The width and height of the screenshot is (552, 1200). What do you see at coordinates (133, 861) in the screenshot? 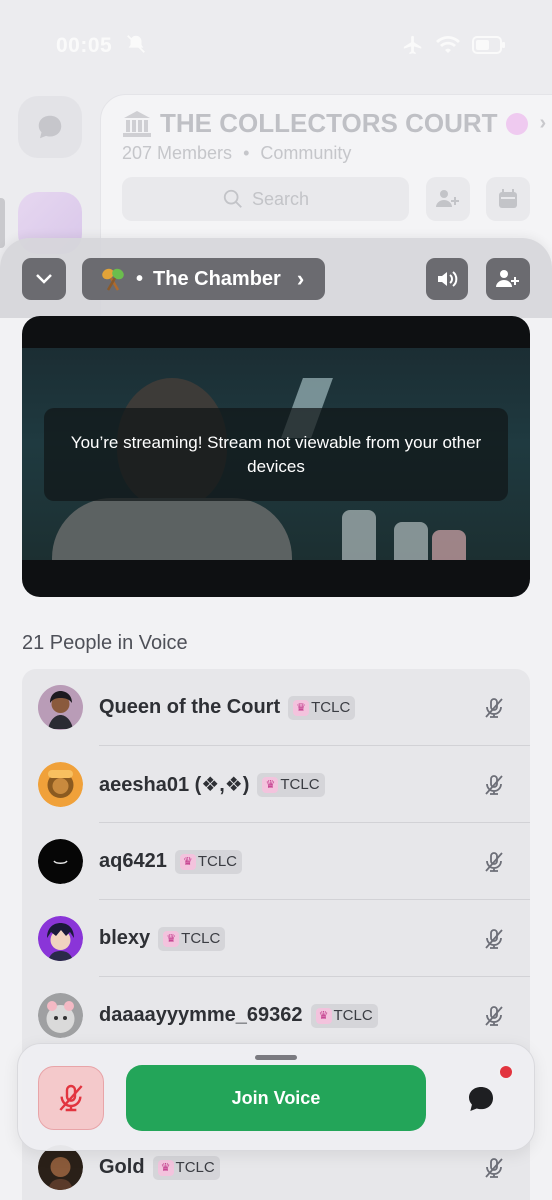
I see `member-name-text: aq6421` at bounding box center [133, 861].